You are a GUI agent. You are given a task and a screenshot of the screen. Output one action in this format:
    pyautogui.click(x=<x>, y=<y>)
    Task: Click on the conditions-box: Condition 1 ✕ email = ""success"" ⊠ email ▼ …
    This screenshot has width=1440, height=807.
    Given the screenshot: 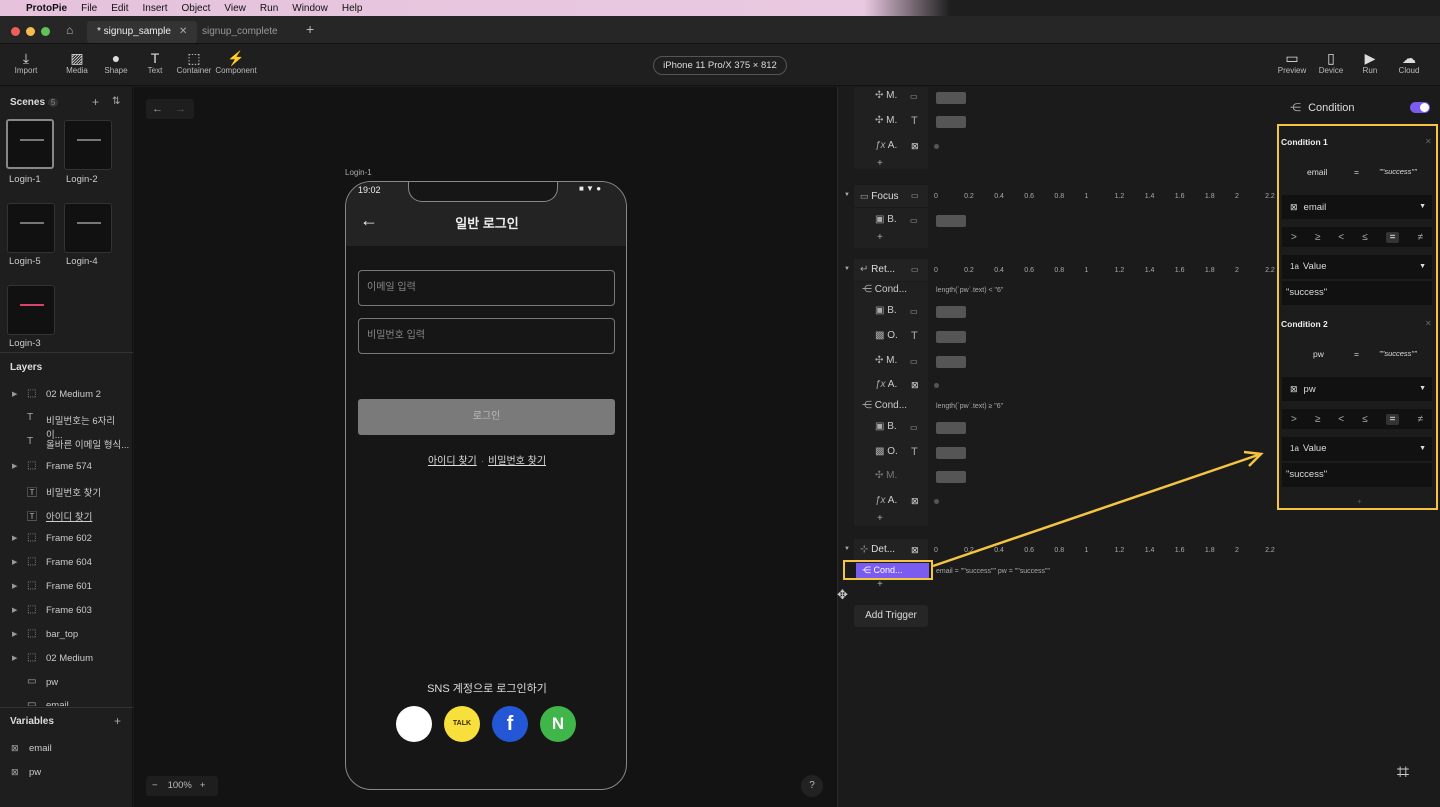 What is the action you would take?
    pyautogui.click(x=1357, y=317)
    